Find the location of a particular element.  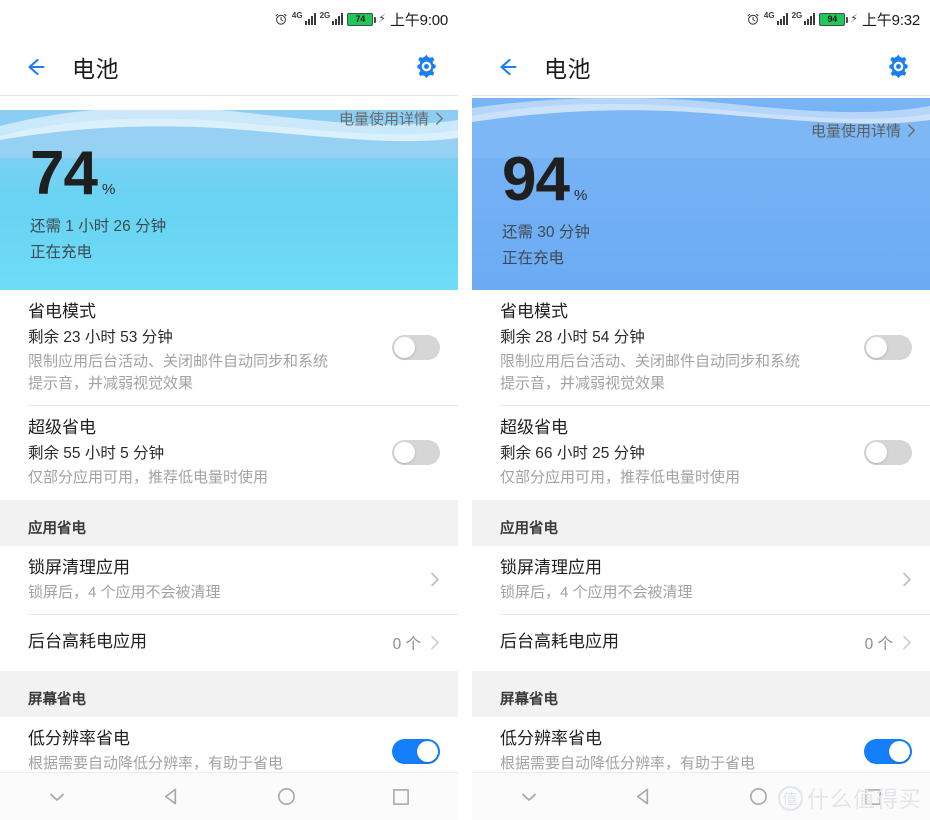

battery-indicator-icon: 94 is located at coordinates (834, 19).